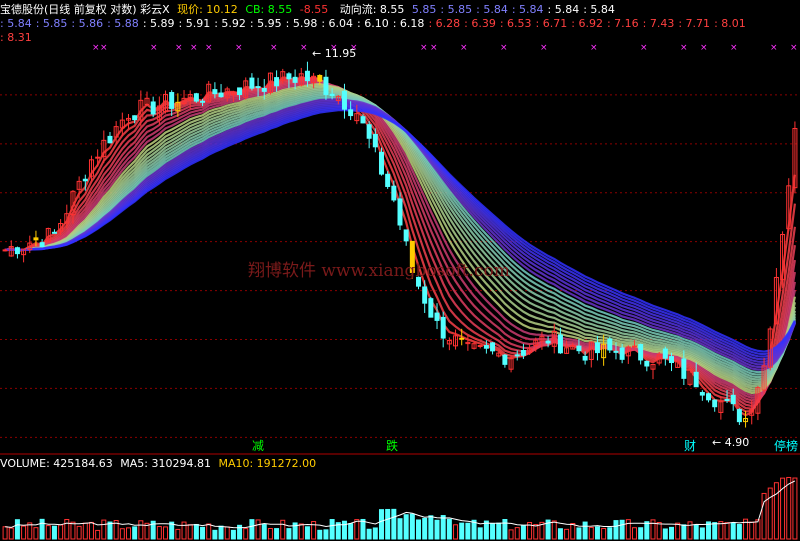  I want to click on high-label: ← 11.95, so click(334, 53).